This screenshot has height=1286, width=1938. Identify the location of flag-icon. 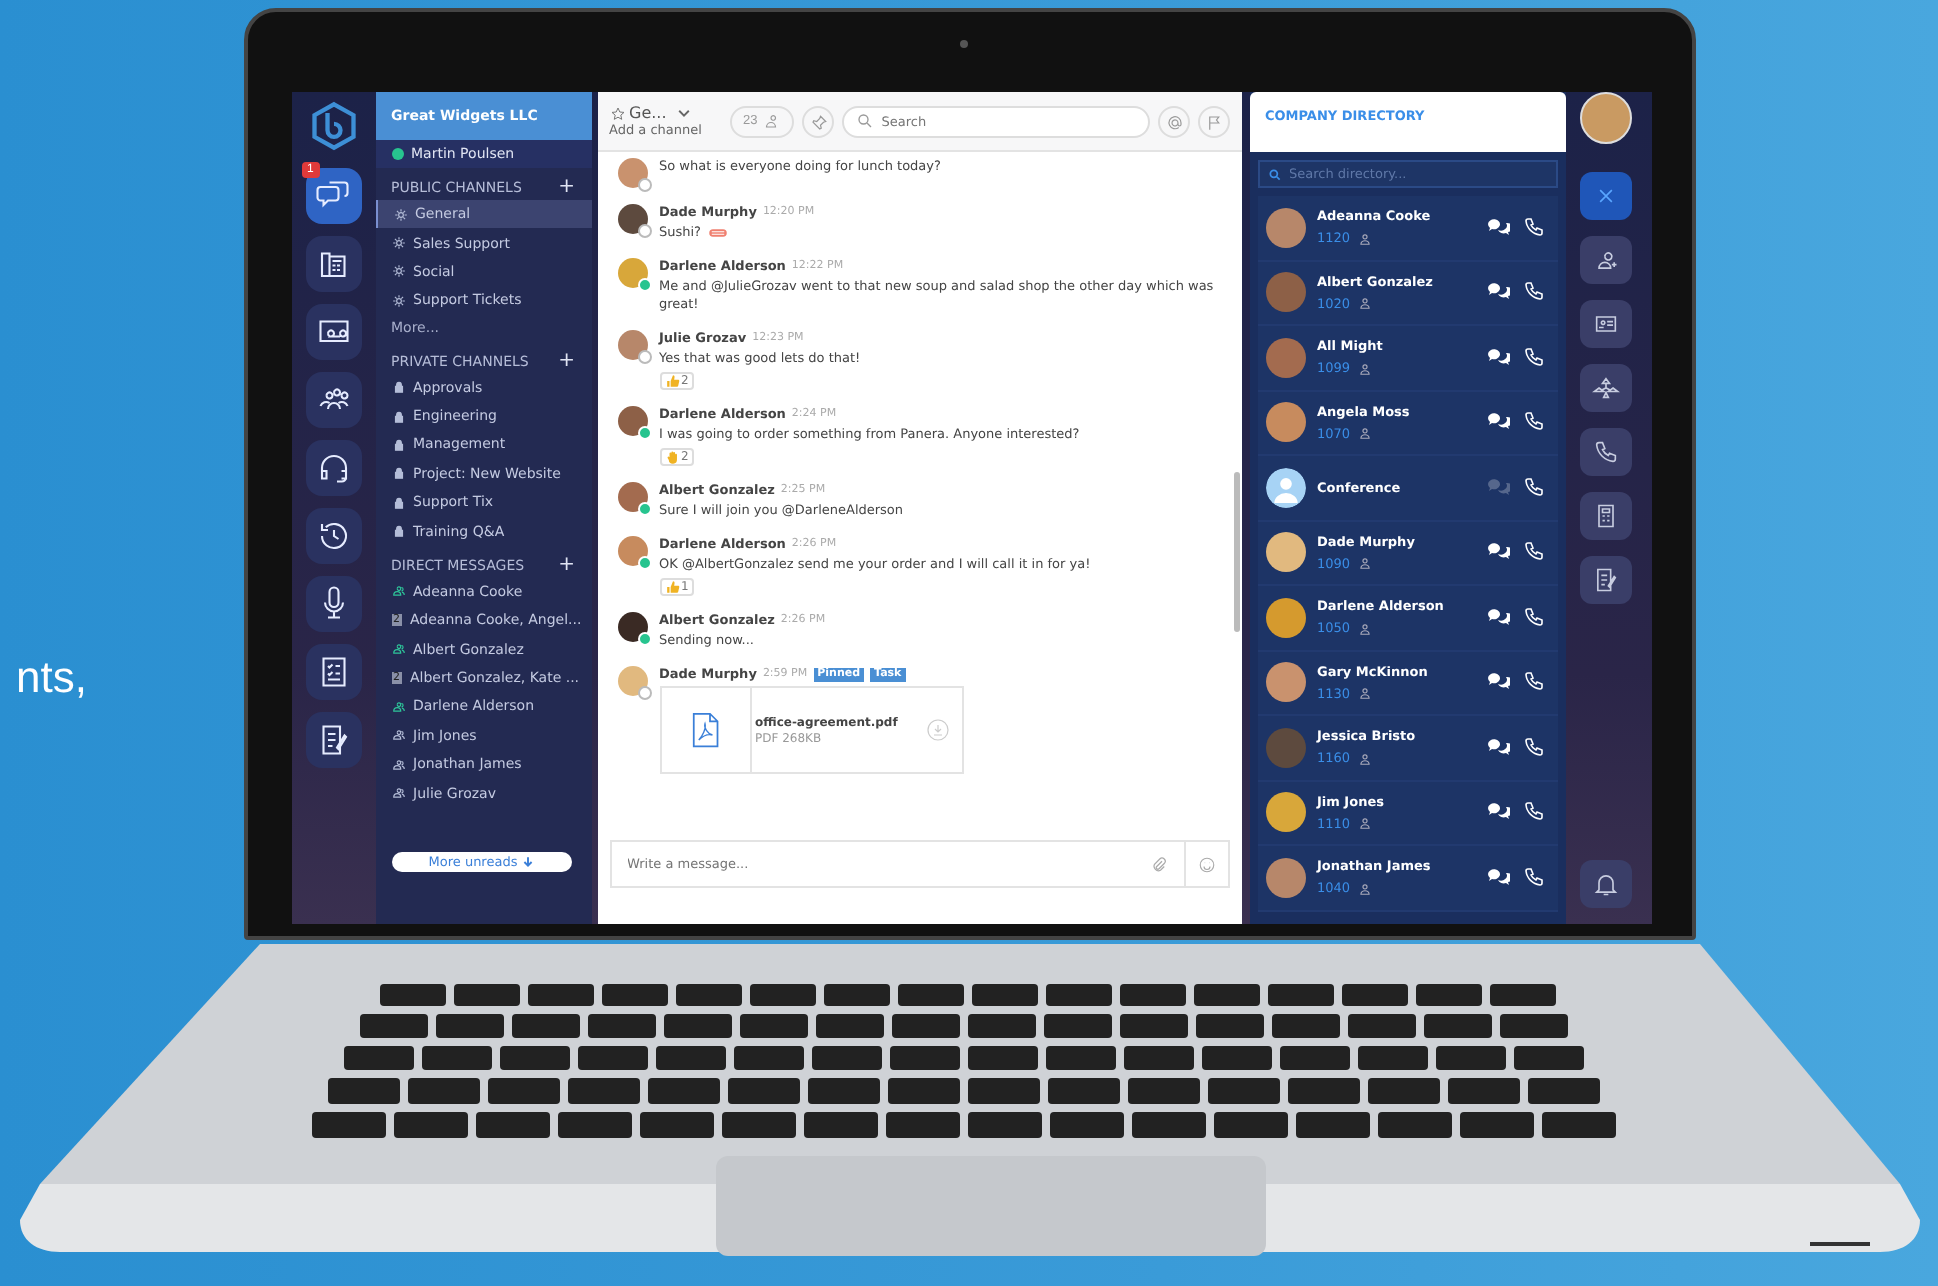
(1214, 122).